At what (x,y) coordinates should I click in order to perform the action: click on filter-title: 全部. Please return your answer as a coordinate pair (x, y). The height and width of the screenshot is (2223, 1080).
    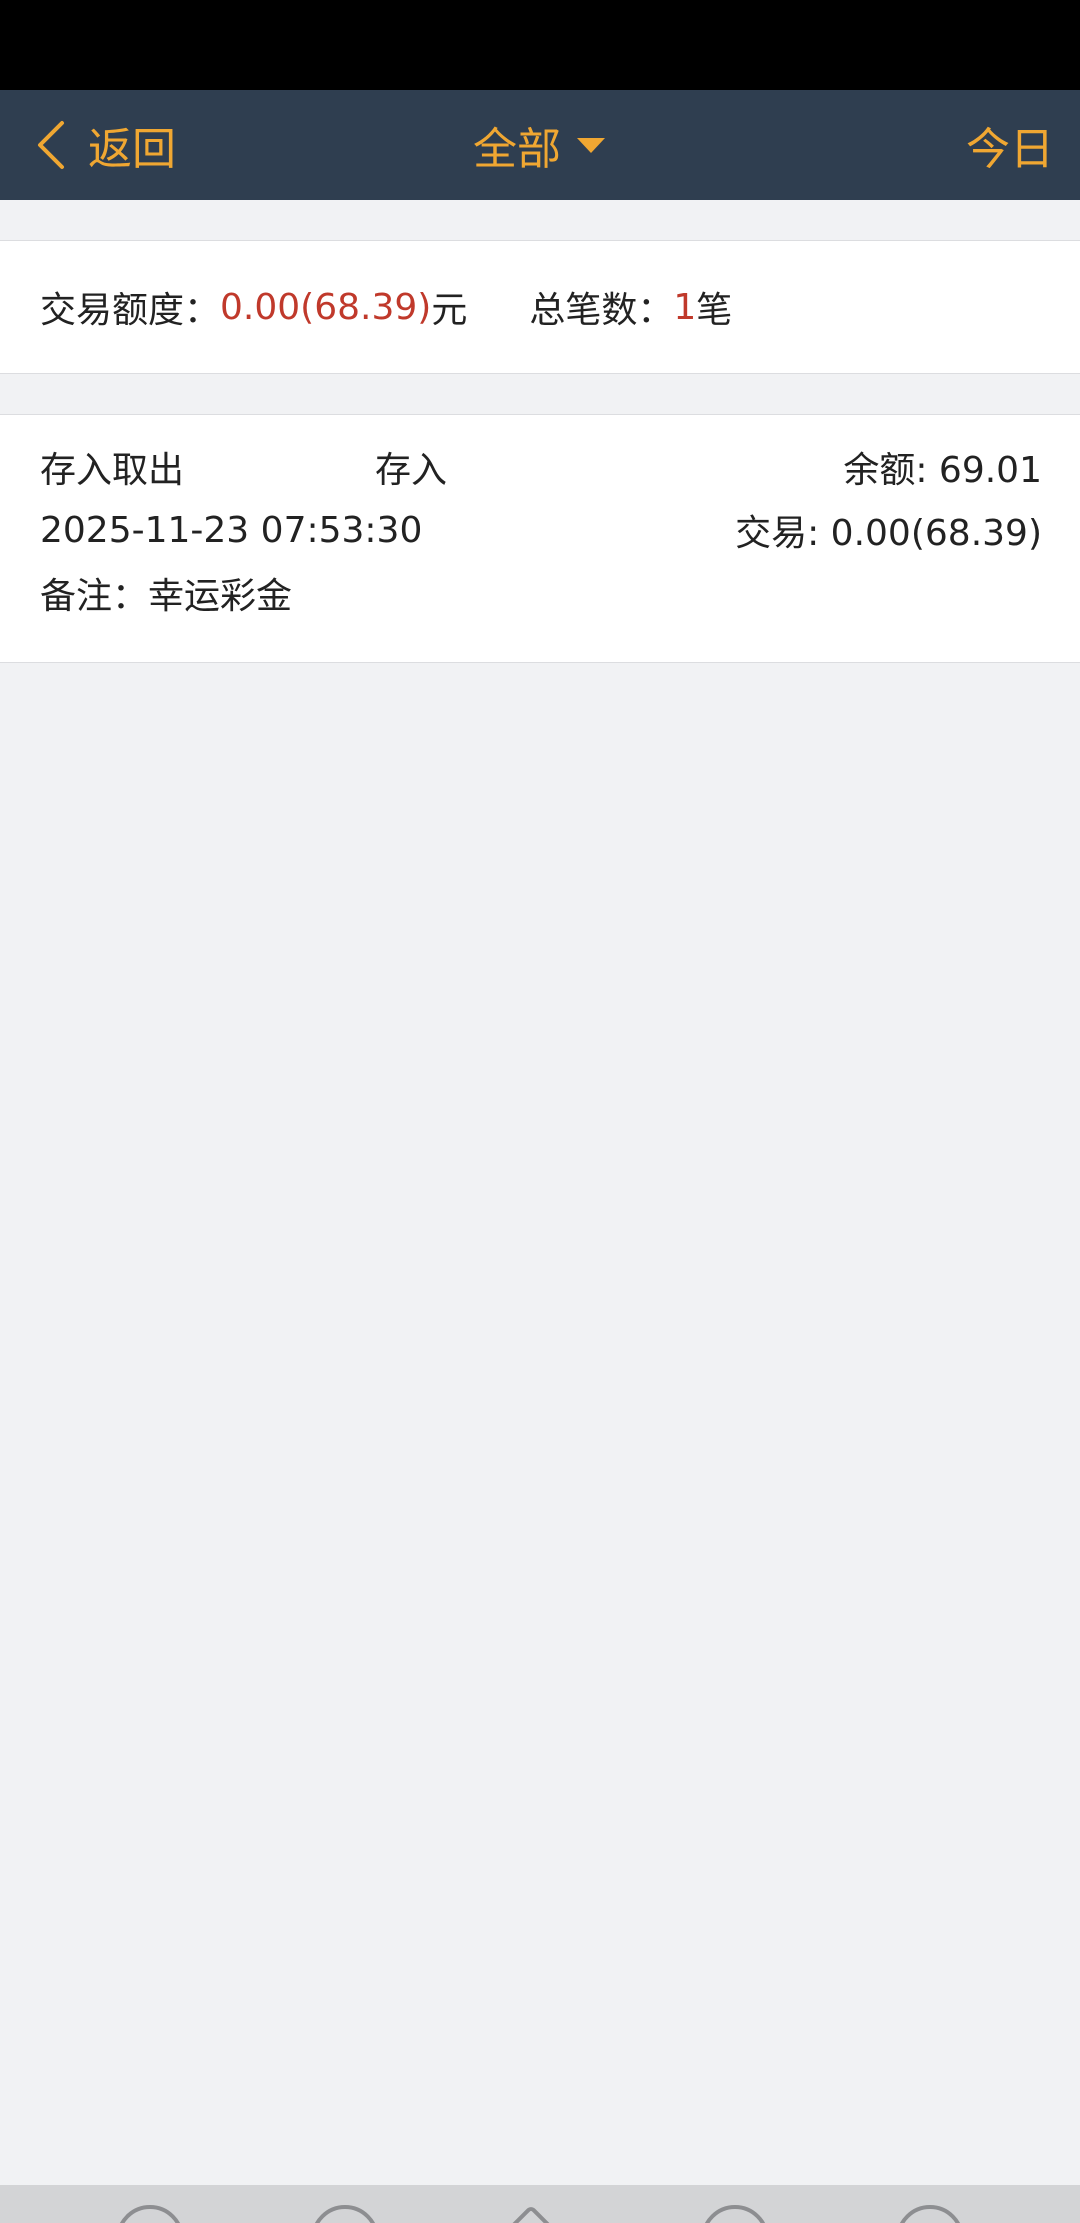
    Looking at the image, I should click on (517, 149).